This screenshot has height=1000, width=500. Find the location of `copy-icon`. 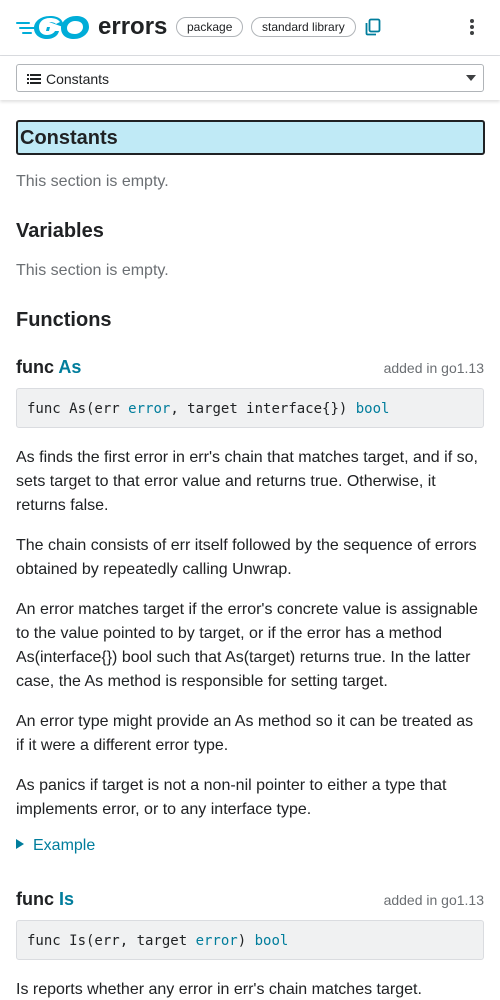

copy-icon is located at coordinates (373, 27).